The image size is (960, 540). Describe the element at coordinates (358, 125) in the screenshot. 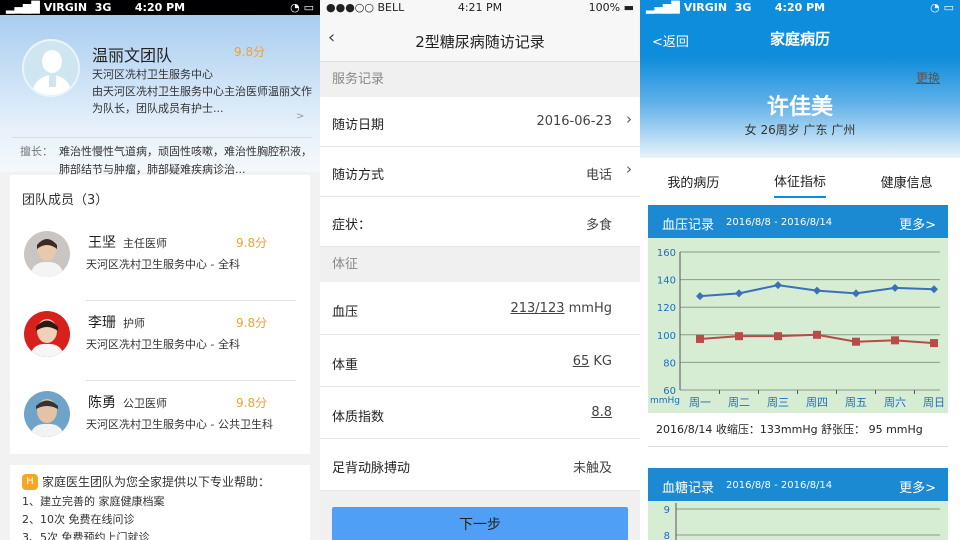

I see `row-label: 随访日期` at that location.